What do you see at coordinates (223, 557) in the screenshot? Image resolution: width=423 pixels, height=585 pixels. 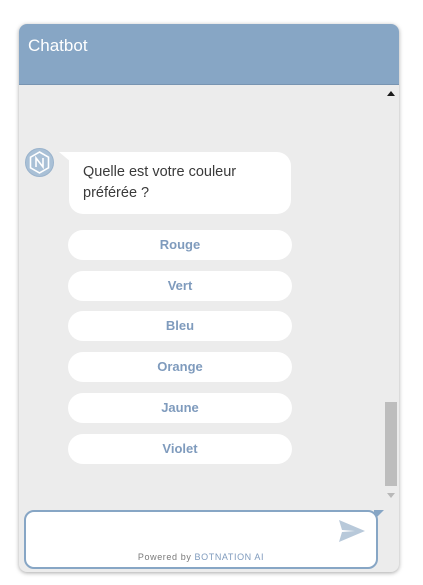 I see `brand-name: BOTNATION` at bounding box center [223, 557].